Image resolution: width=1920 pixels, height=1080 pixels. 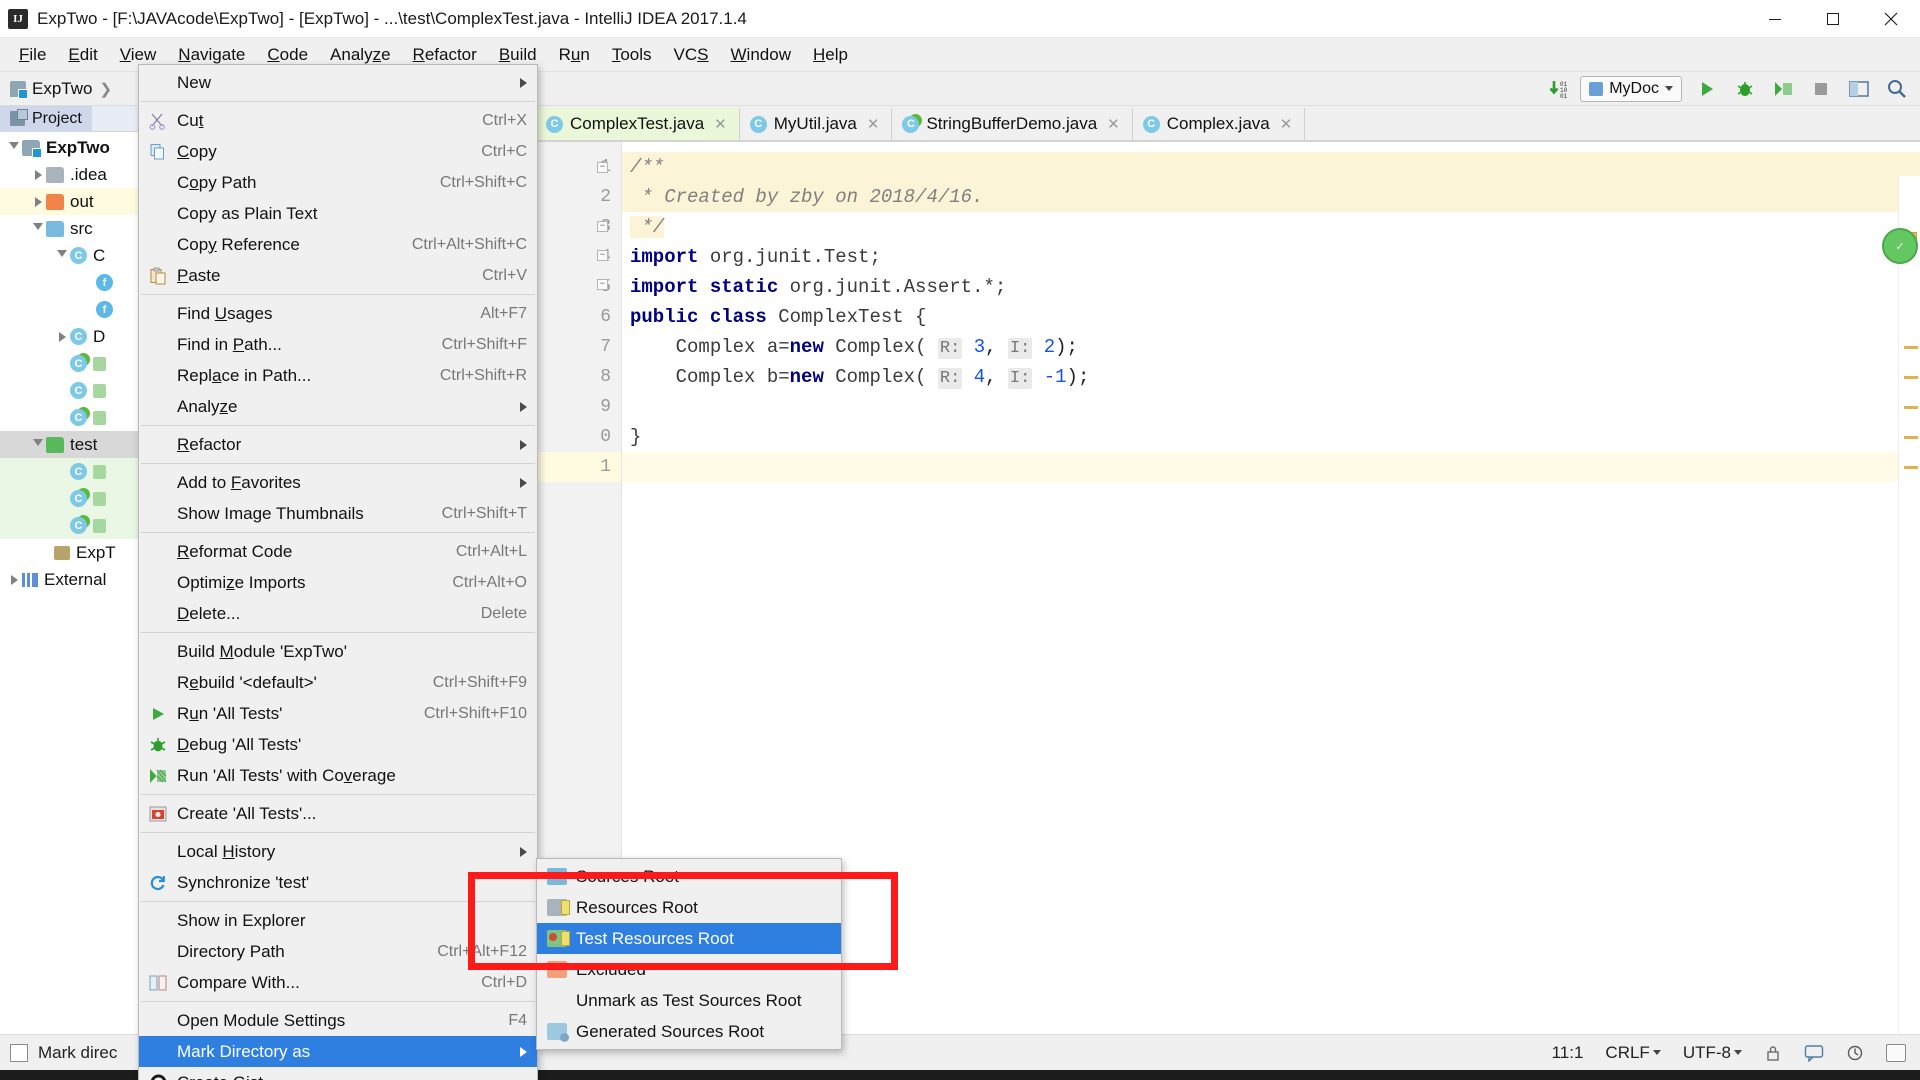 What do you see at coordinates (1855, 1053) in the screenshot?
I see `background-tasks-icon` at bounding box center [1855, 1053].